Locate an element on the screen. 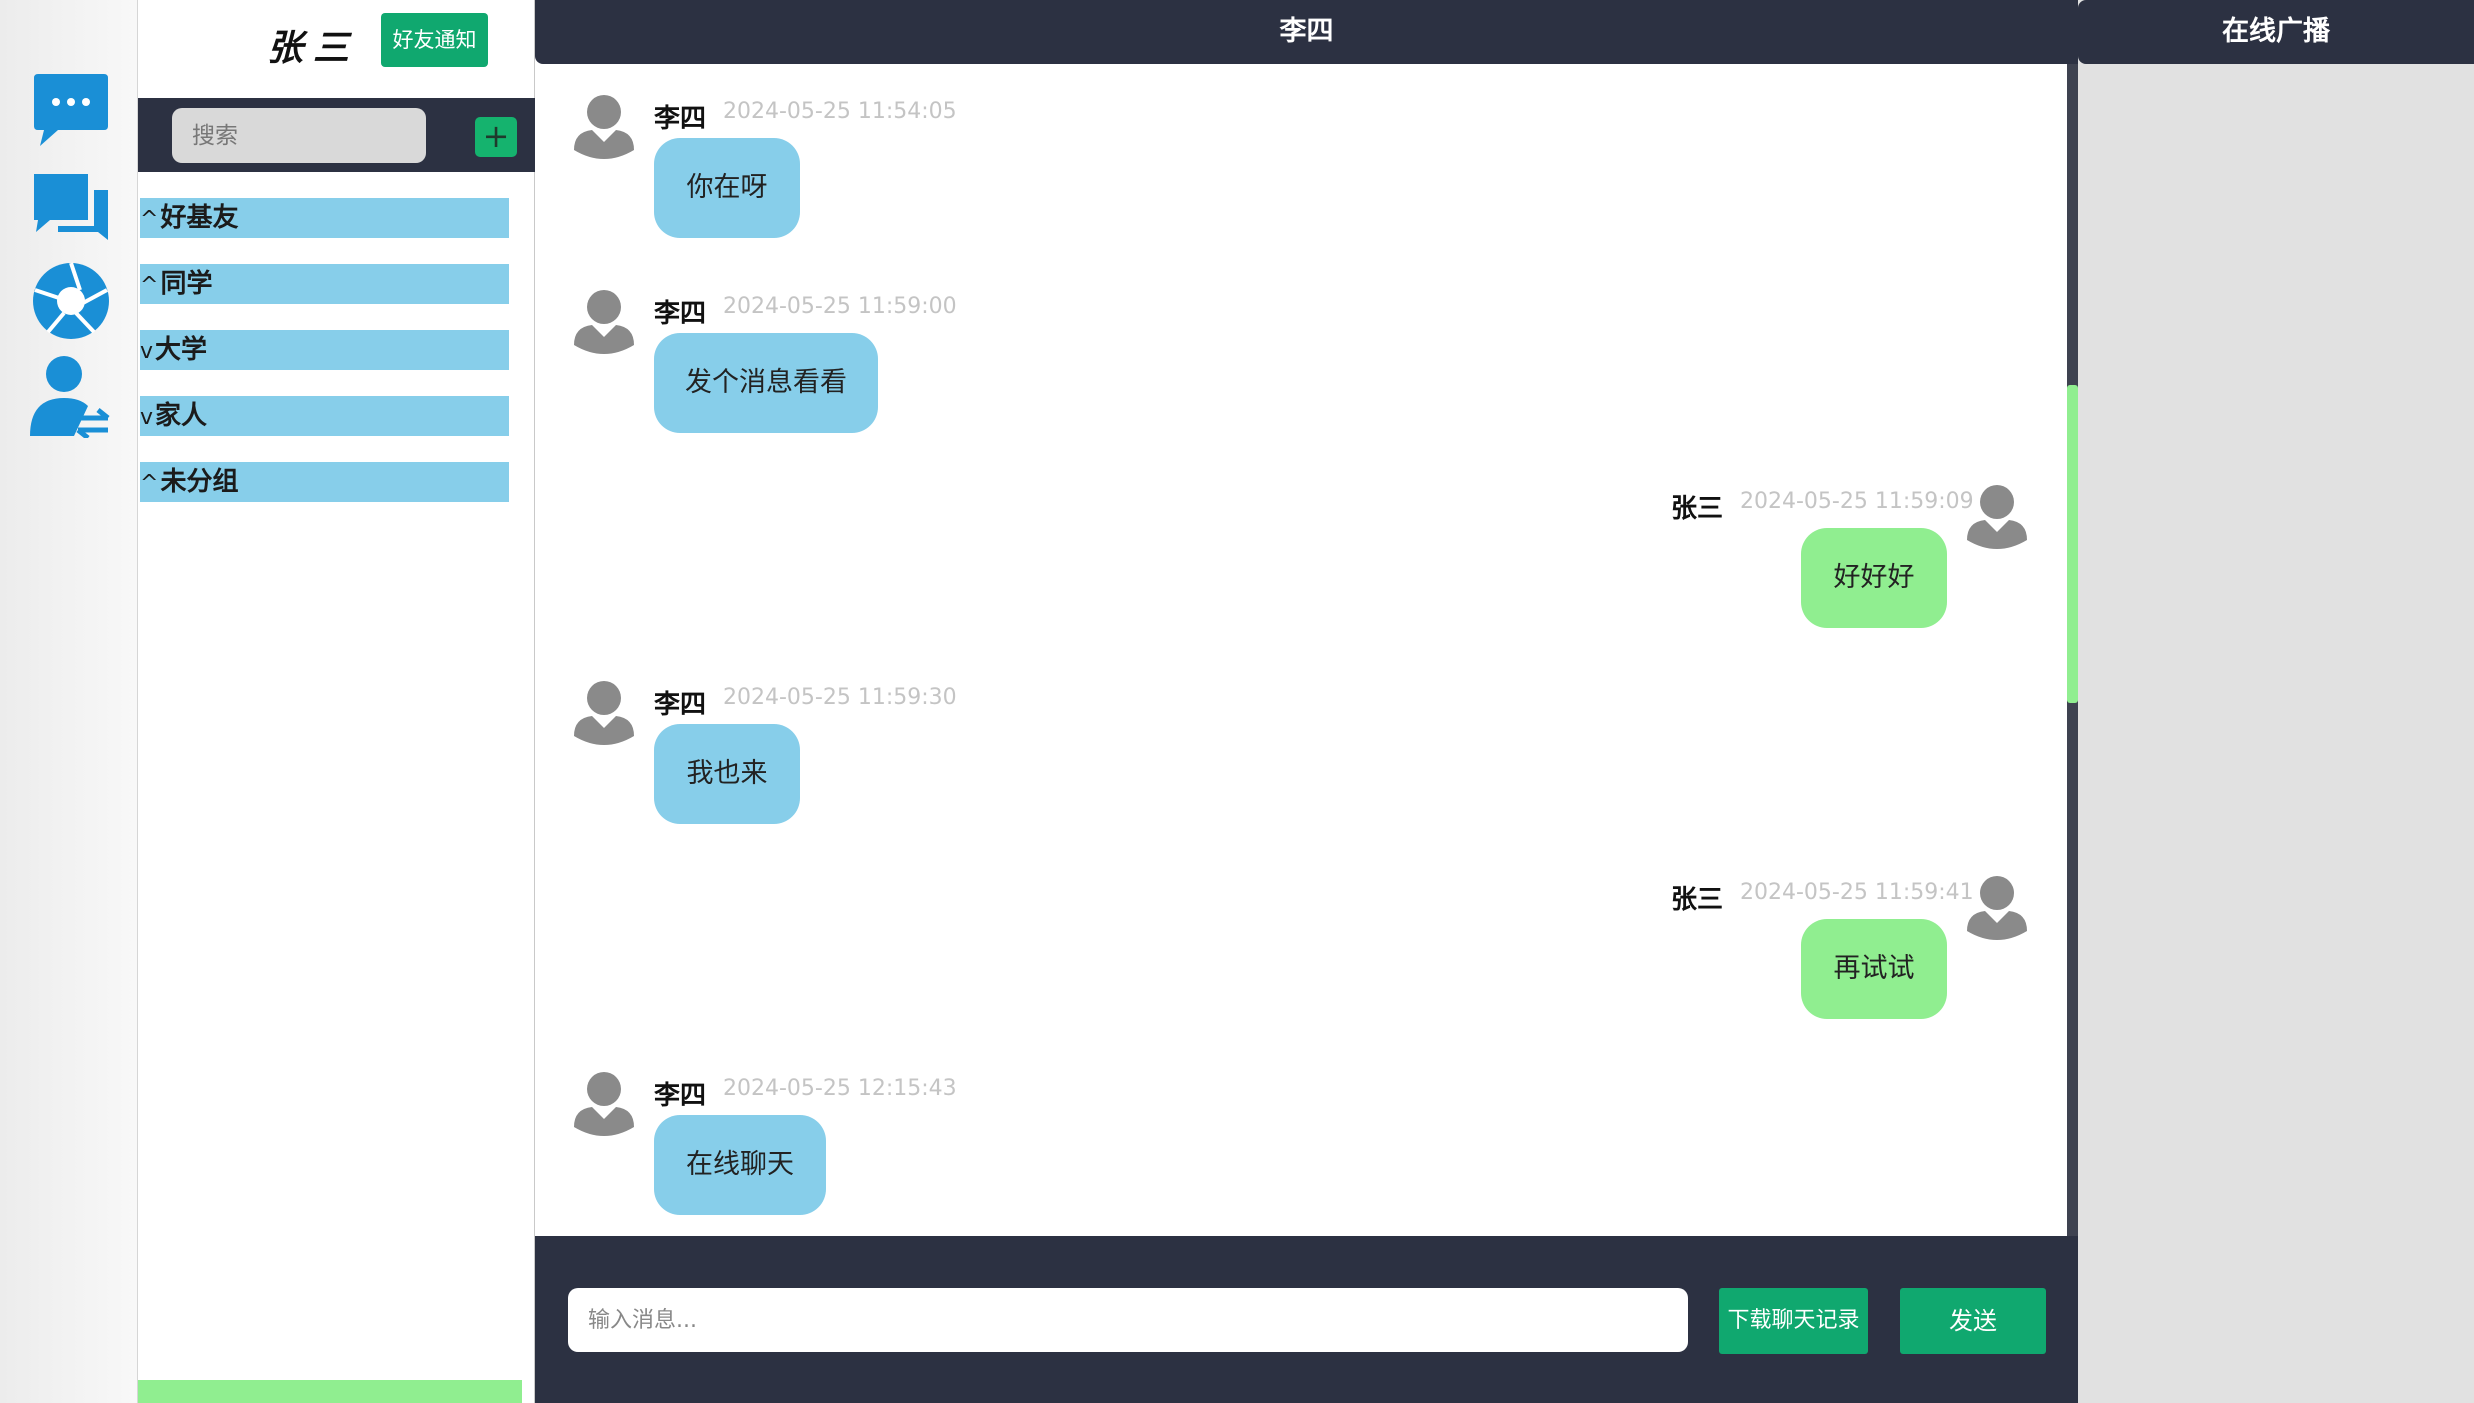 The width and height of the screenshot is (2474, 1403). friend-notification-button: 好友通知 is located at coordinates (434, 40).